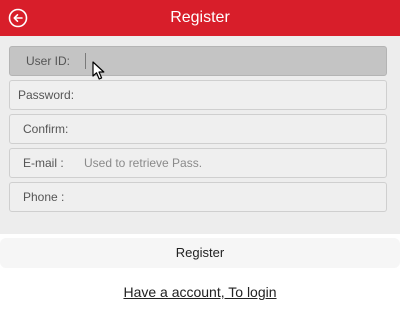 The width and height of the screenshot is (400, 330). I want to click on header-bar: Register, so click(200, 18).